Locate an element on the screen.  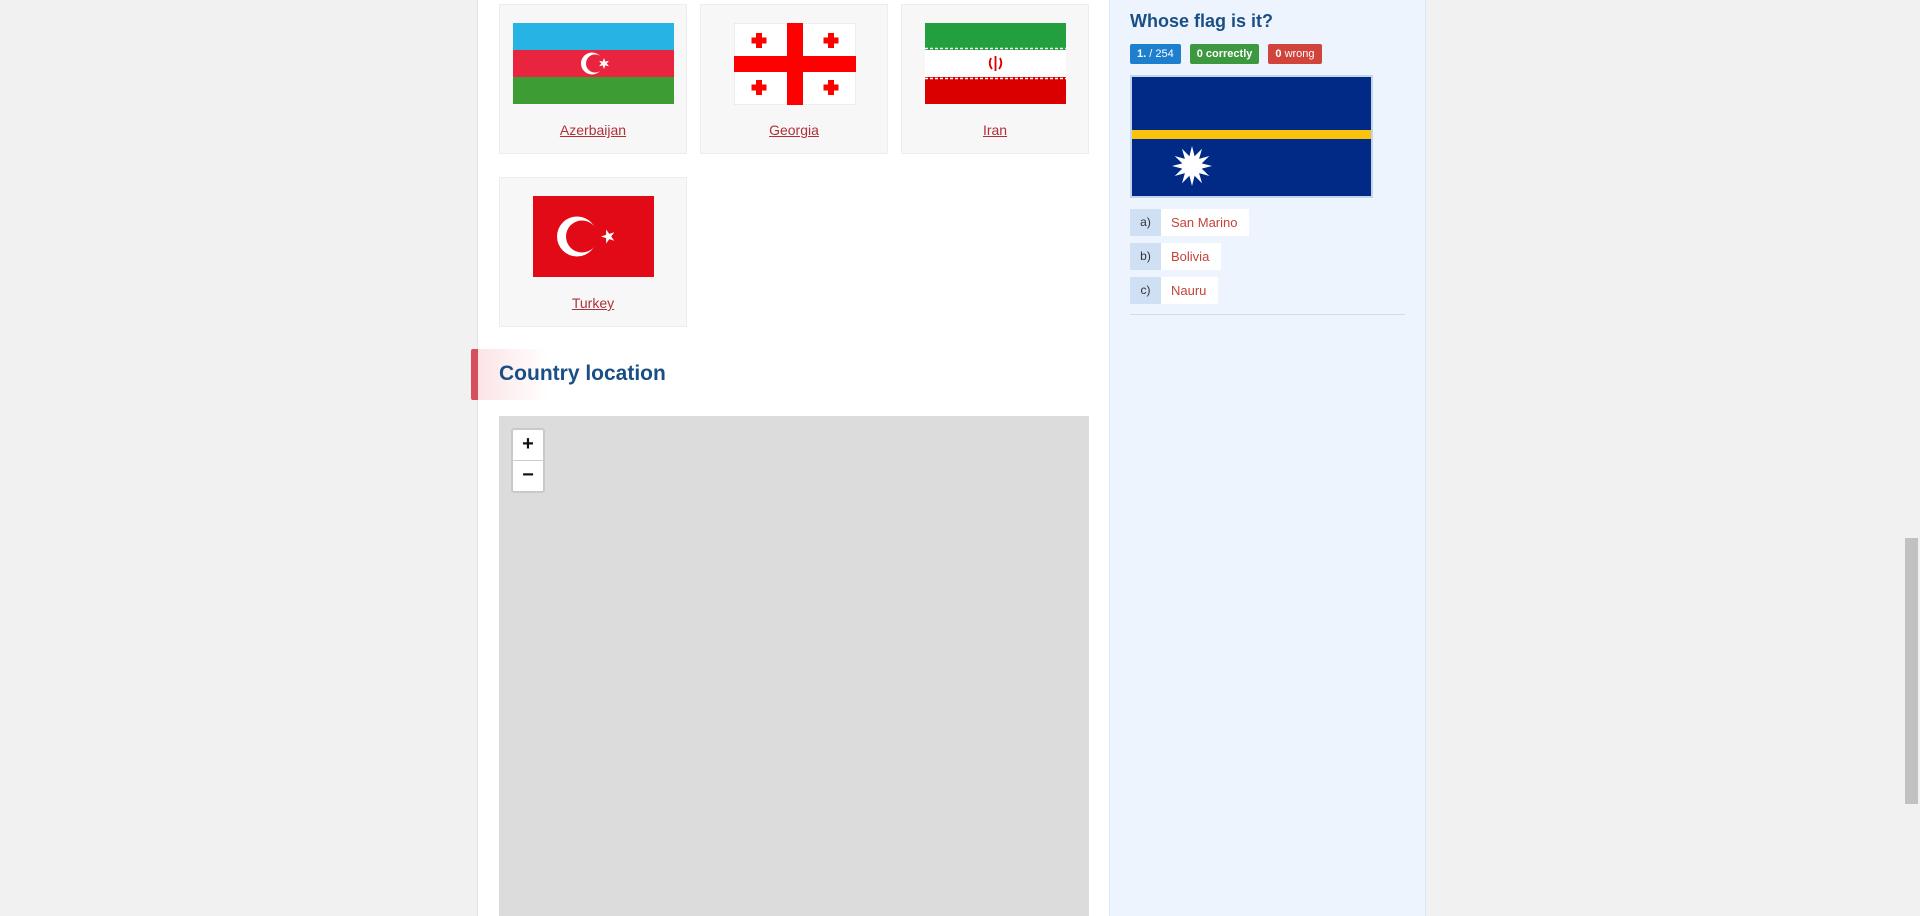
quiz-title: Whose flag is it? is located at coordinates (1202, 21).